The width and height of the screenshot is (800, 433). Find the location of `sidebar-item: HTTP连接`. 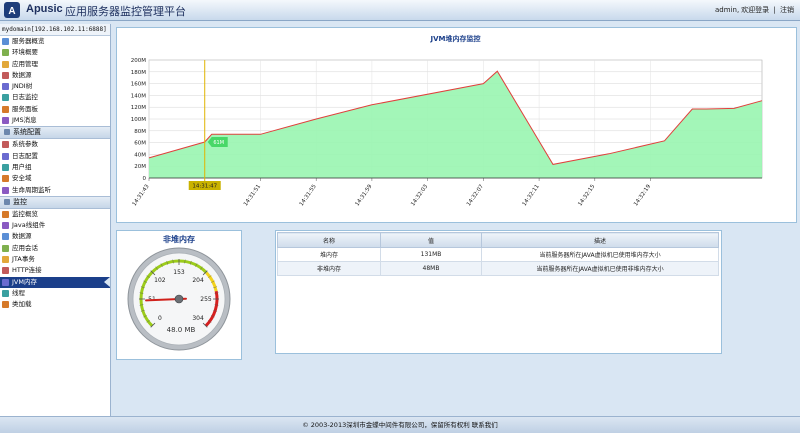

sidebar-item: HTTP连接 is located at coordinates (55, 270).